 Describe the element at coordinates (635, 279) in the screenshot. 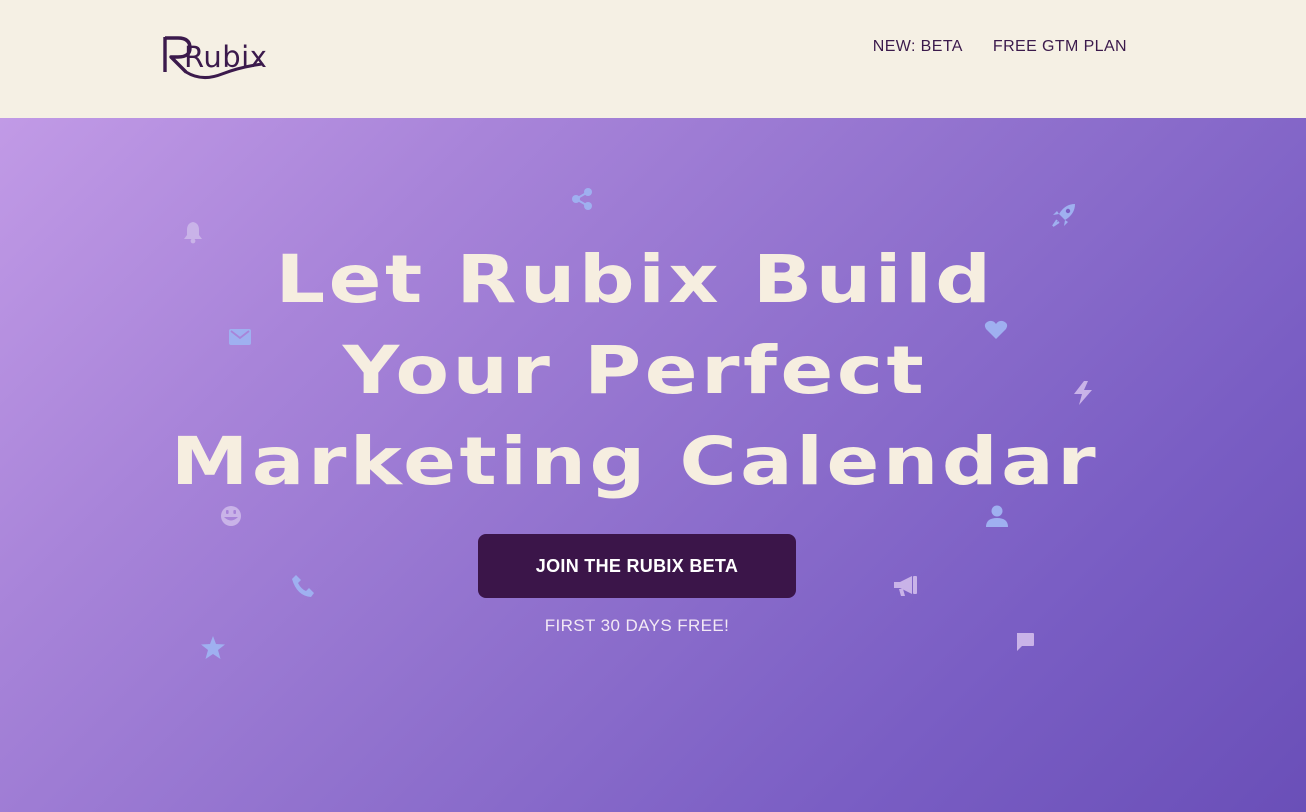

I see `hero-title-line-1: Let Rubix Build` at that location.